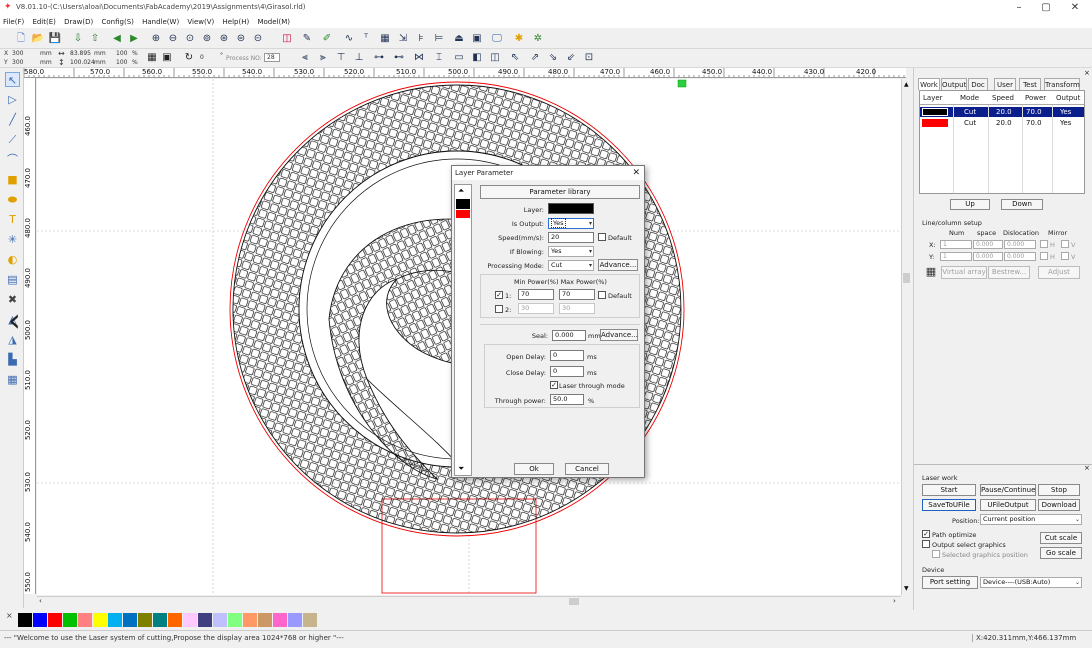 This screenshot has height=648, width=1092. I want to click on distribute-icon: ⊨, so click(439, 39).